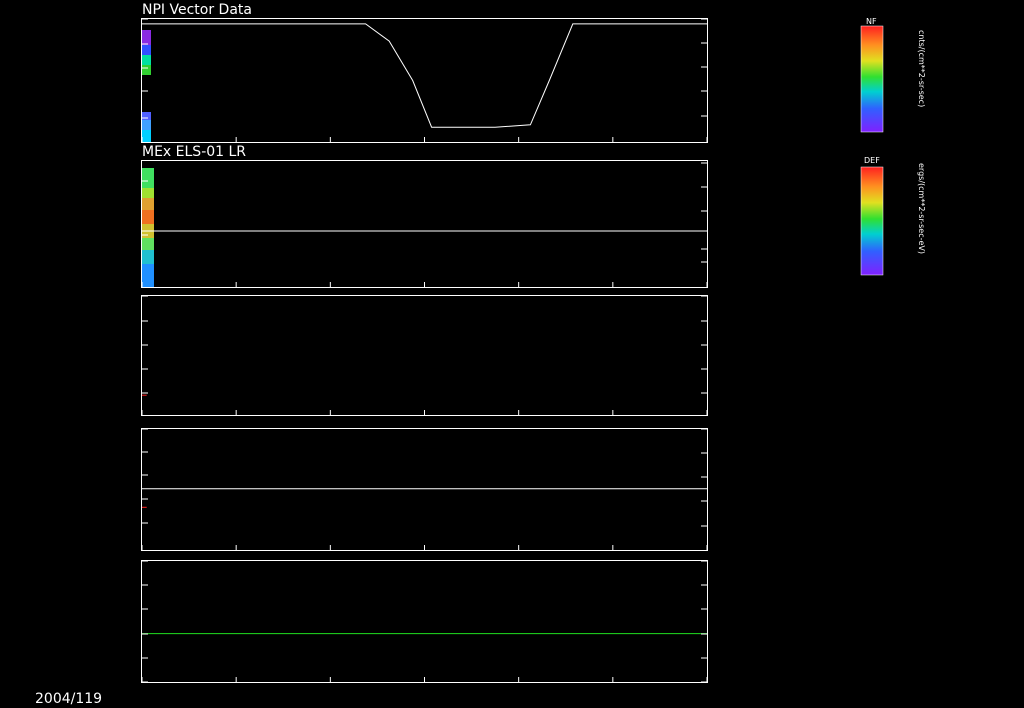 Image resolution: width=1024 pixels, height=708 pixels. What do you see at coordinates (68, 699) in the screenshot?
I see `time-axis-date: 2004/119` at bounding box center [68, 699].